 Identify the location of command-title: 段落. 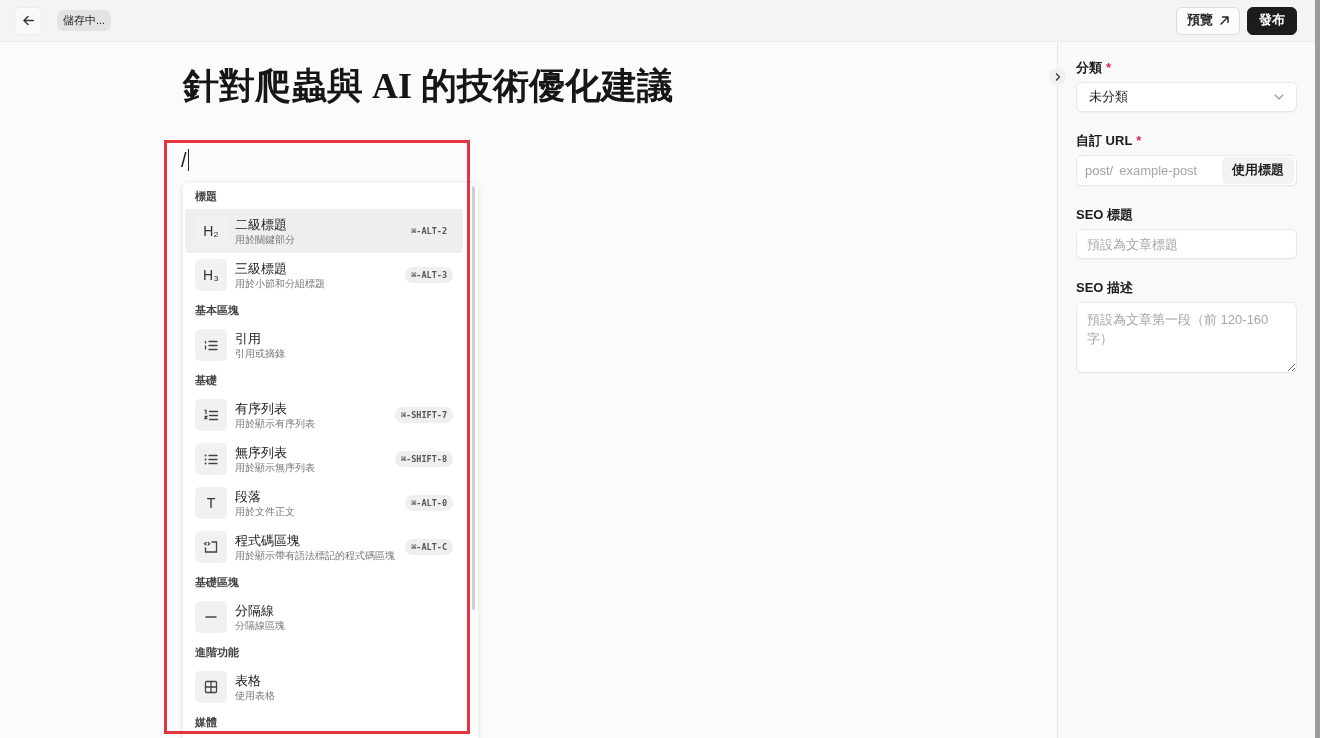
(248, 496).